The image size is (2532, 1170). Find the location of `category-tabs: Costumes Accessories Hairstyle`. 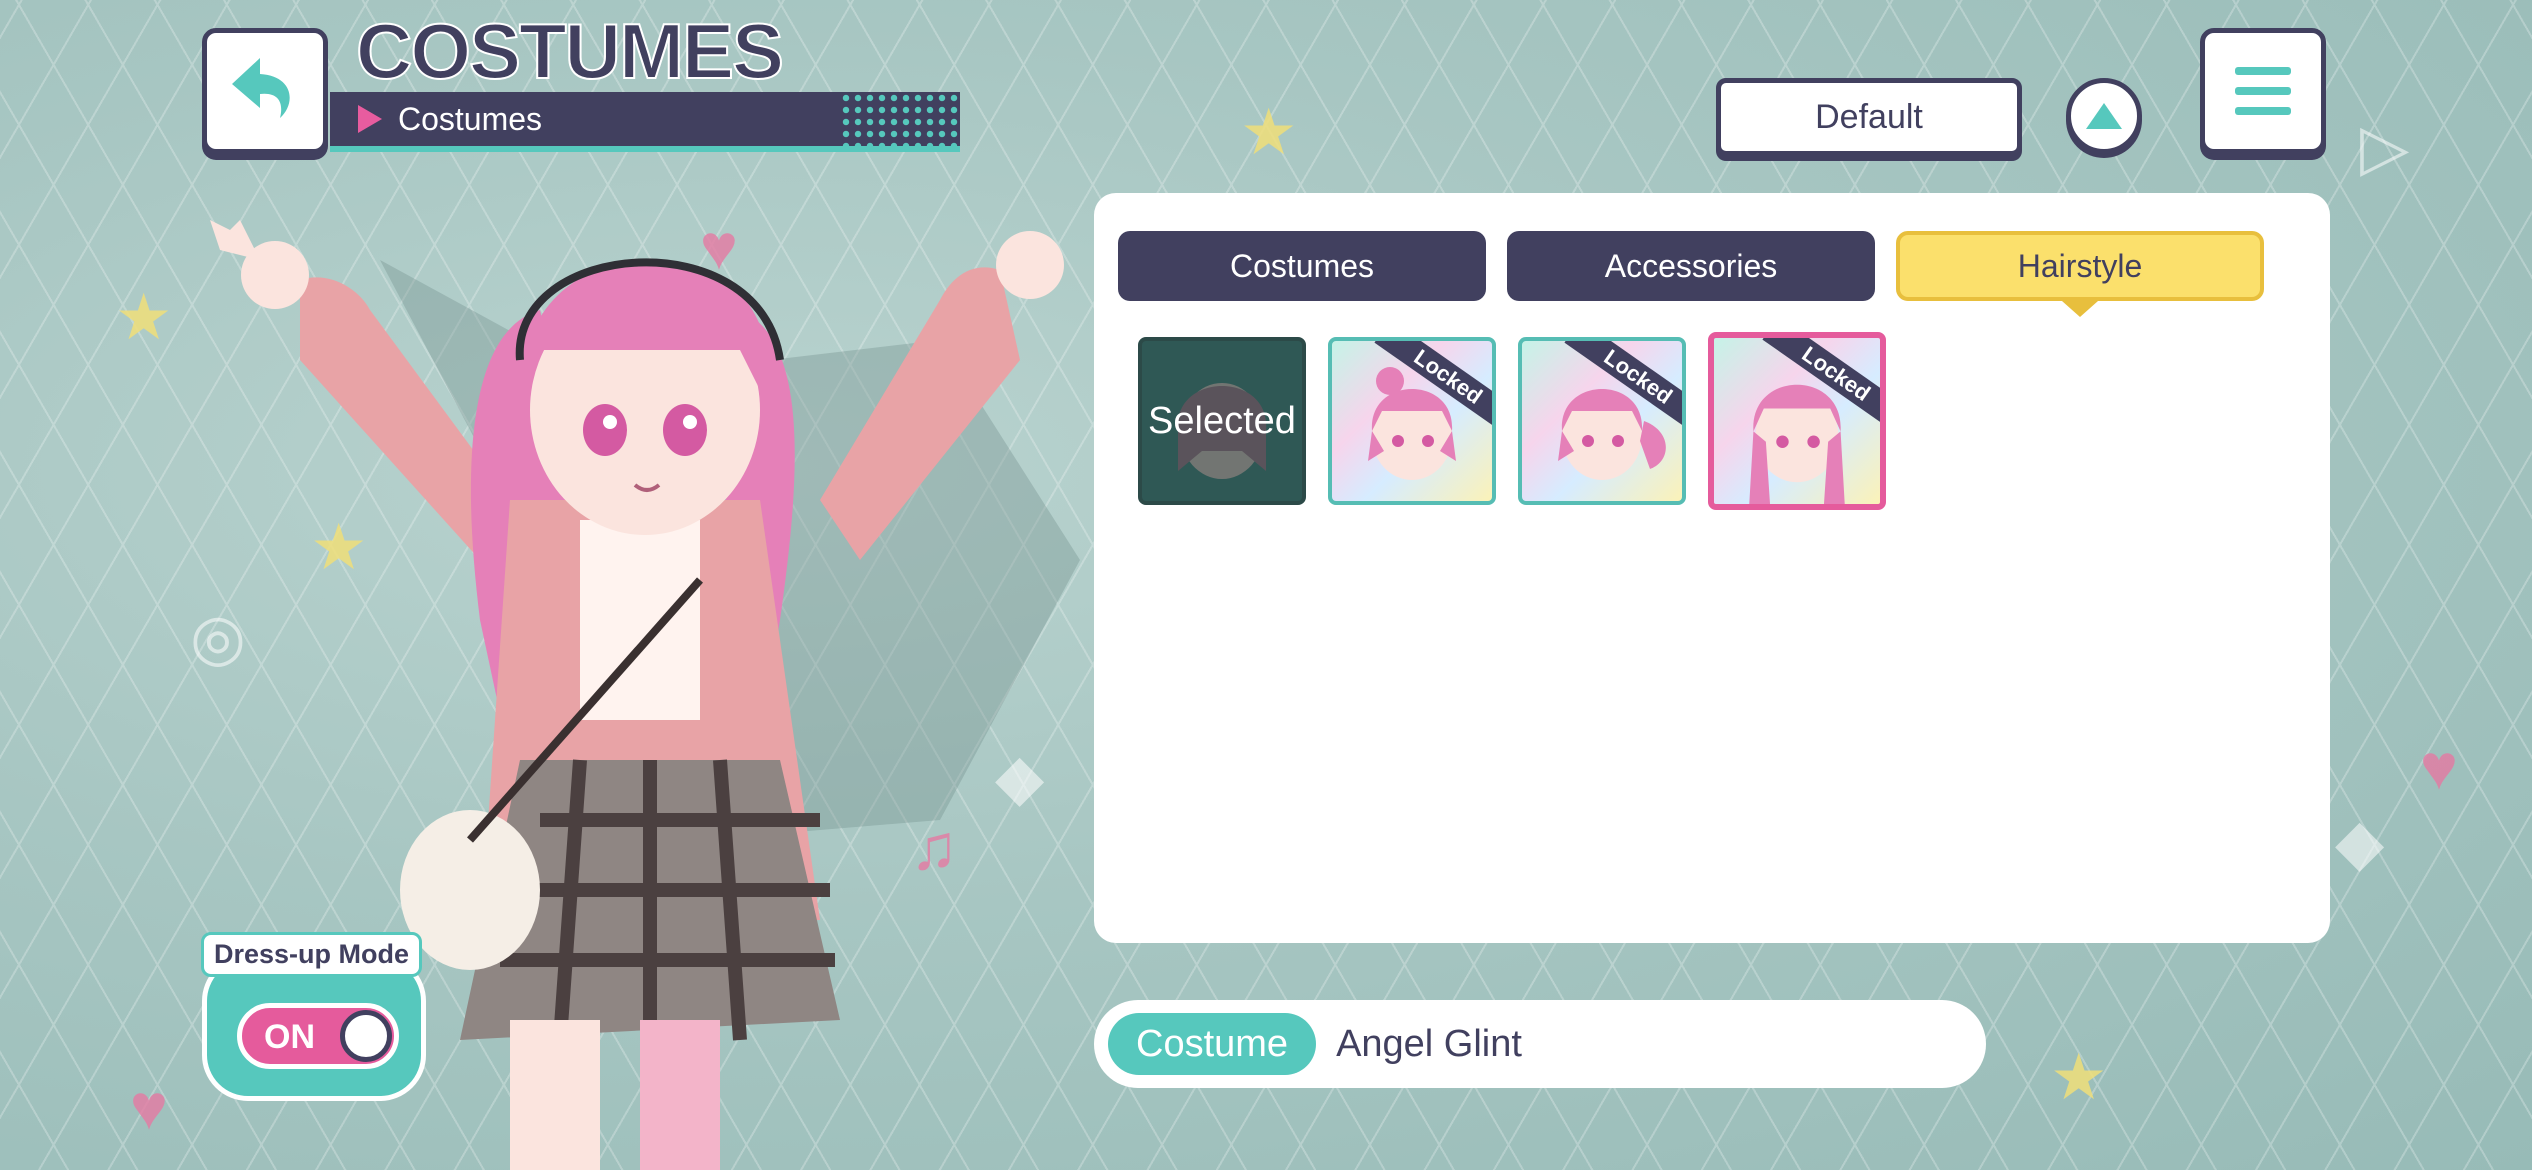

category-tabs: Costumes Accessories Hairstyle is located at coordinates (1691, 266).